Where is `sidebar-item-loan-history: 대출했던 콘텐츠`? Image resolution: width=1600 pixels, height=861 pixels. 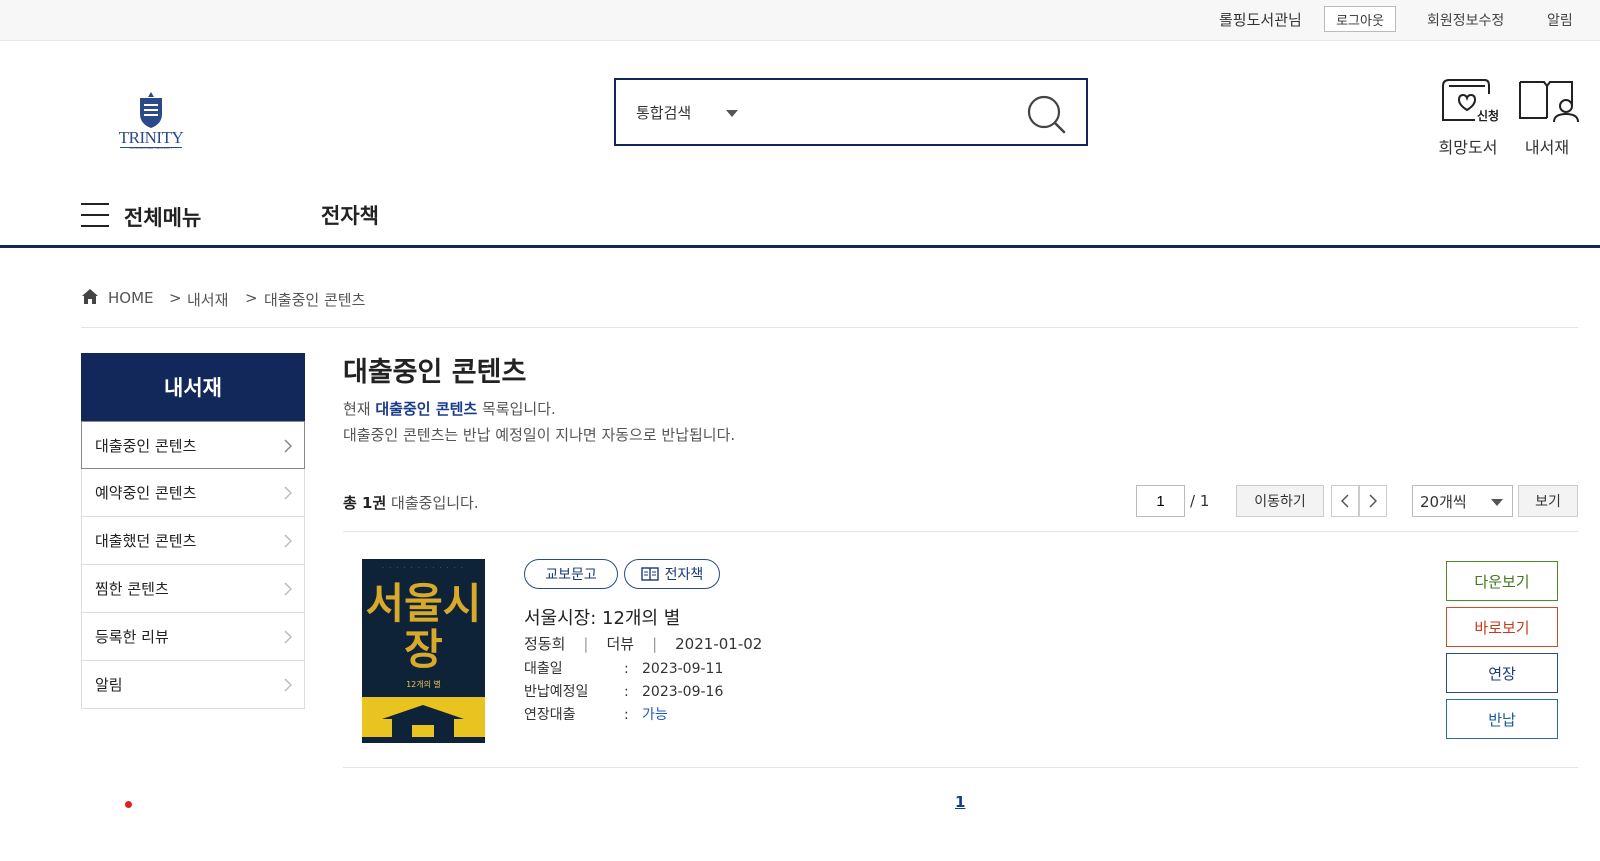
sidebar-item-loan-history: 대출했던 콘텐츠 is located at coordinates (193, 541).